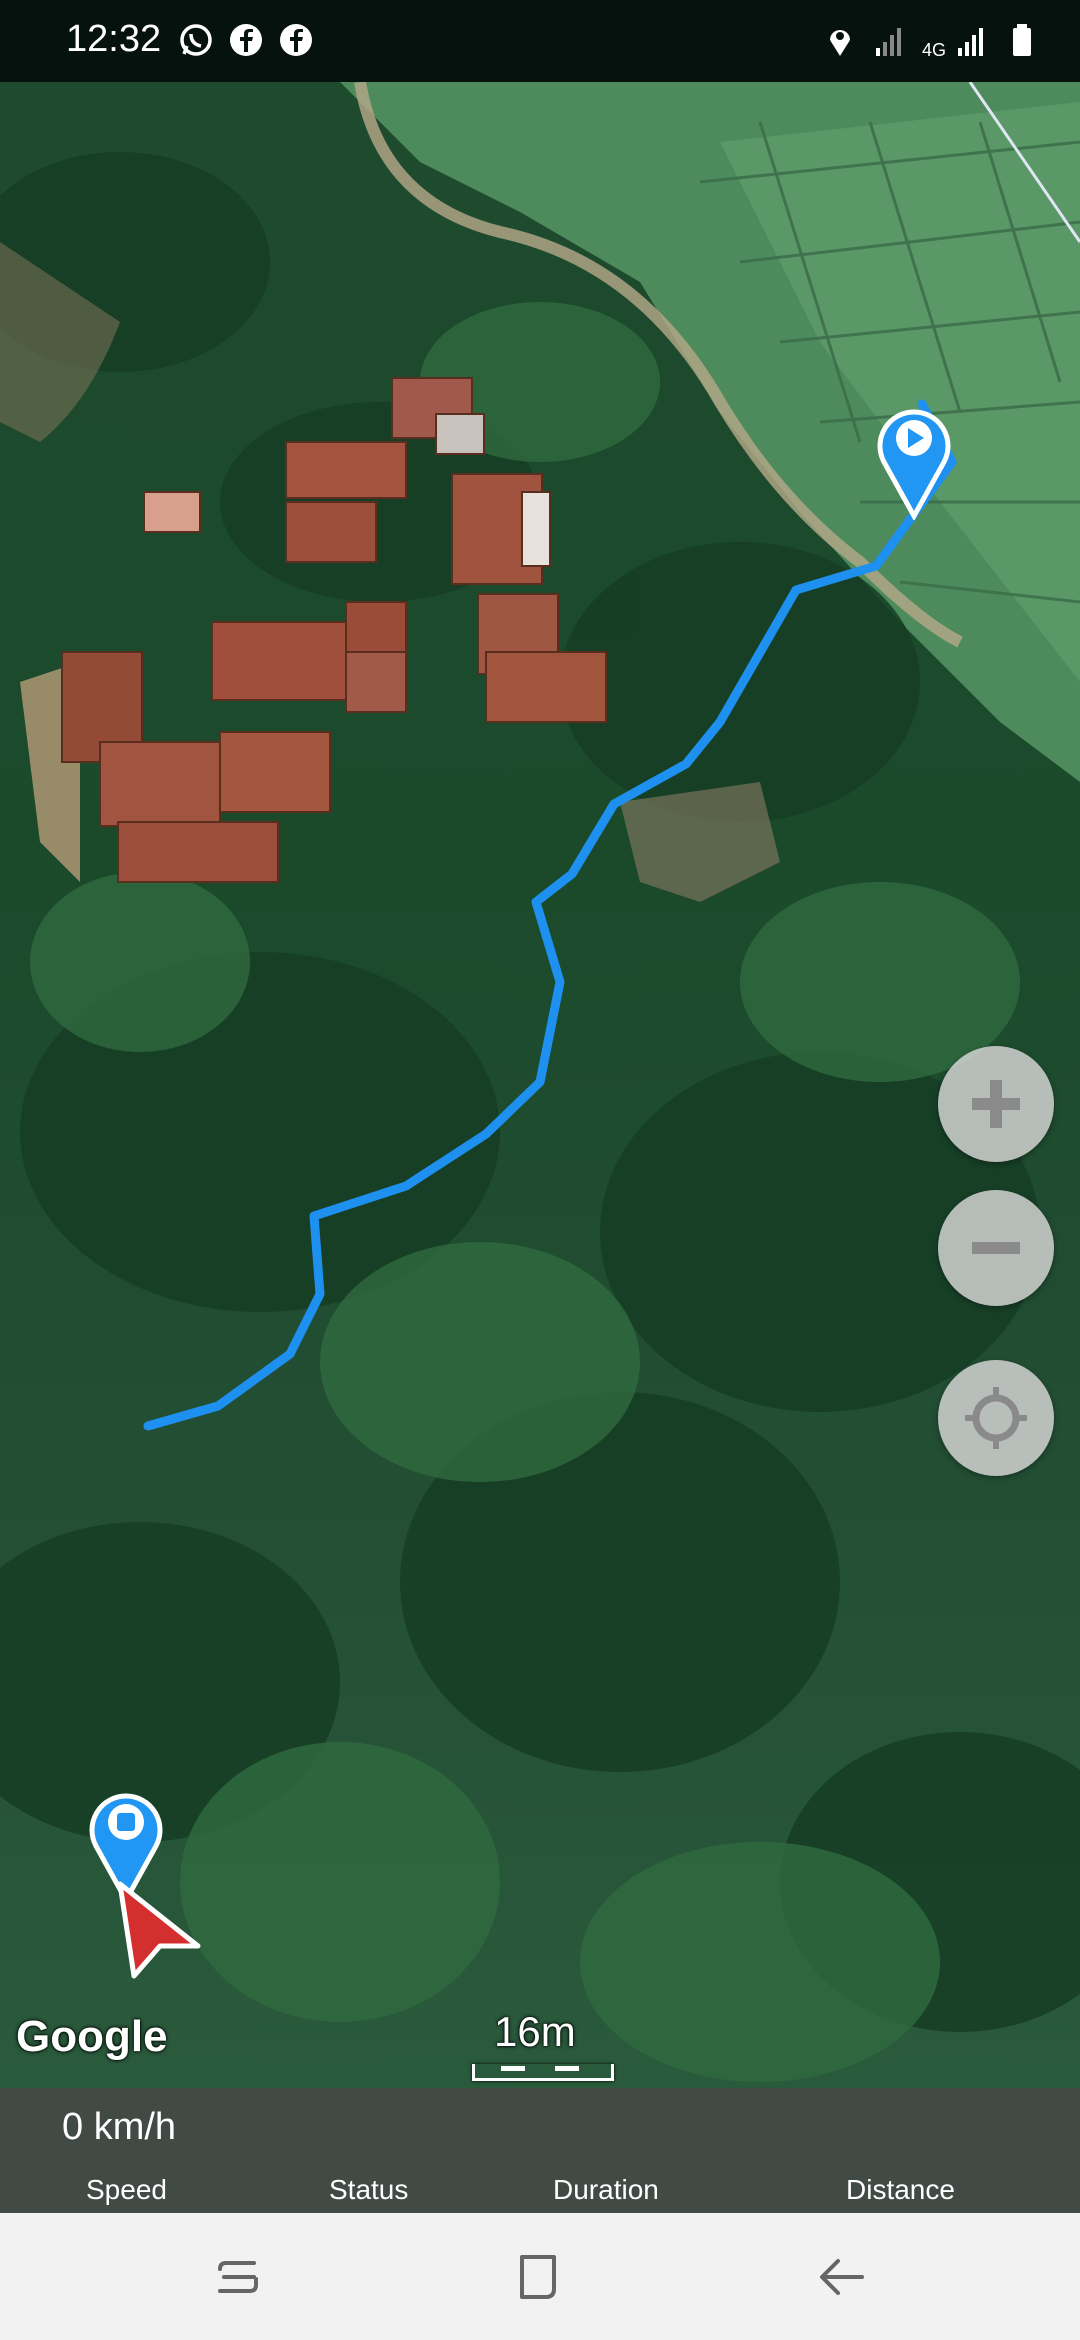 The width and height of the screenshot is (1080, 2340). Describe the element at coordinates (842, 2277) in the screenshot. I see `back-icon` at that location.